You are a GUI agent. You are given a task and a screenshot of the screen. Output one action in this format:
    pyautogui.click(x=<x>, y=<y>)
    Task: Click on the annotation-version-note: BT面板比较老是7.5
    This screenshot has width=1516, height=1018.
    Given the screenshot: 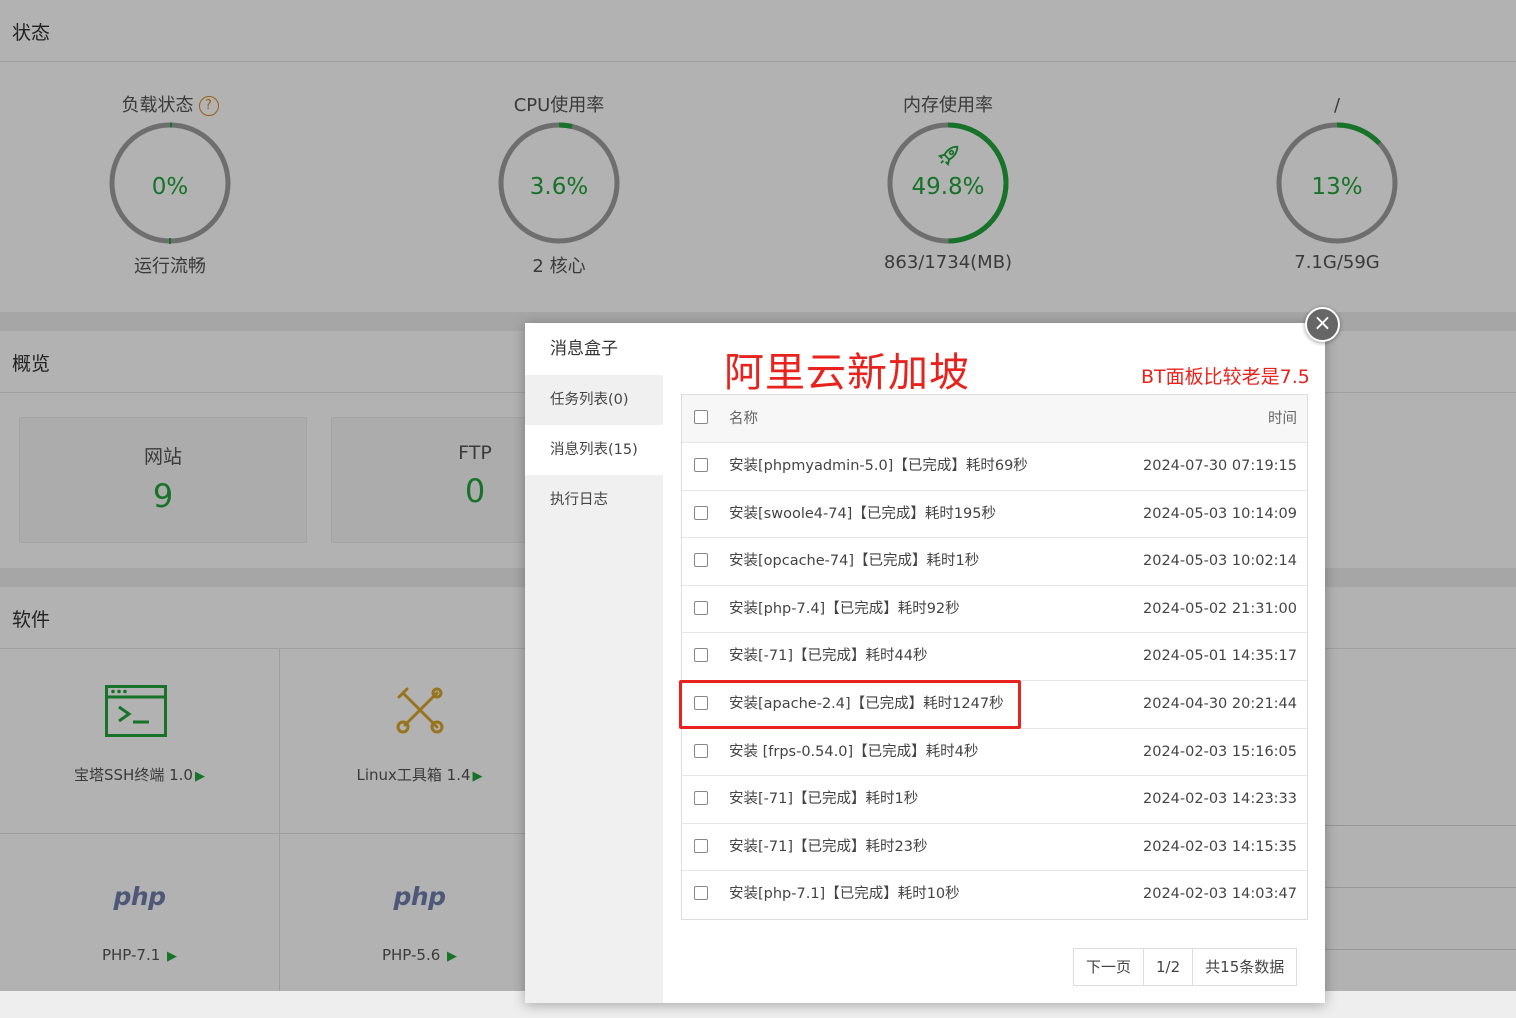 What is the action you would take?
    pyautogui.click(x=1225, y=377)
    